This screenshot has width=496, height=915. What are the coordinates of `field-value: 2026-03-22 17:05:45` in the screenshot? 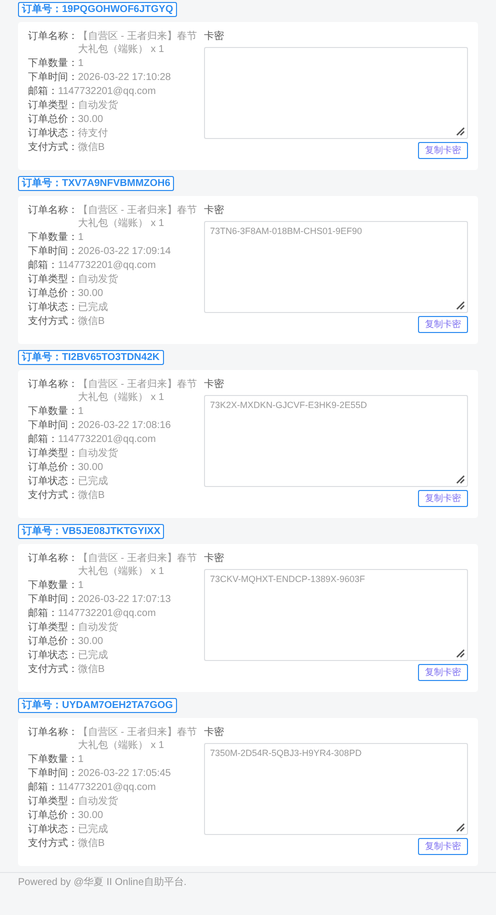 It's located at (124, 773).